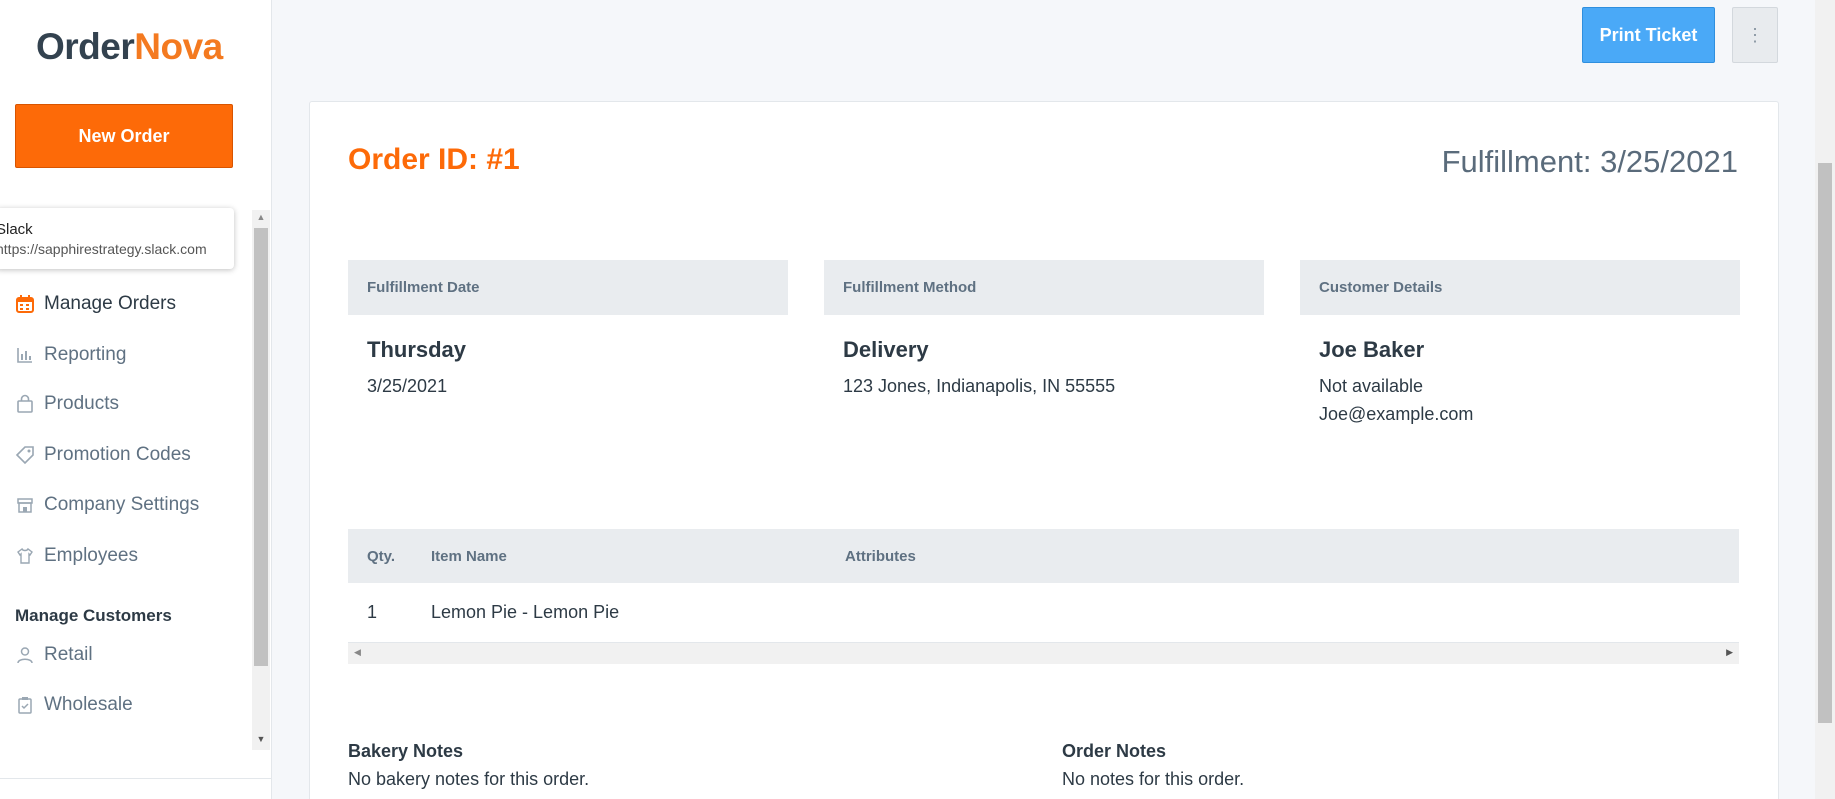 Image resolution: width=1835 pixels, height=799 pixels. I want to click on delivery-address: 123 Jones, Indianapolis, IN 55555, so click(979, 386).